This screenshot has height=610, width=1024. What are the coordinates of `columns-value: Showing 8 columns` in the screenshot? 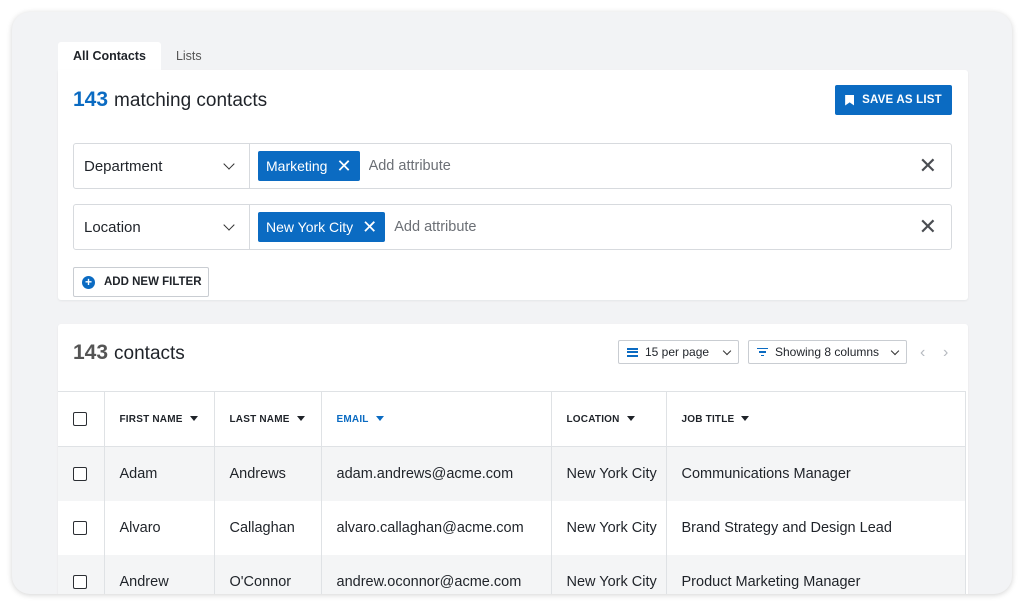 It's located at (827, 352).